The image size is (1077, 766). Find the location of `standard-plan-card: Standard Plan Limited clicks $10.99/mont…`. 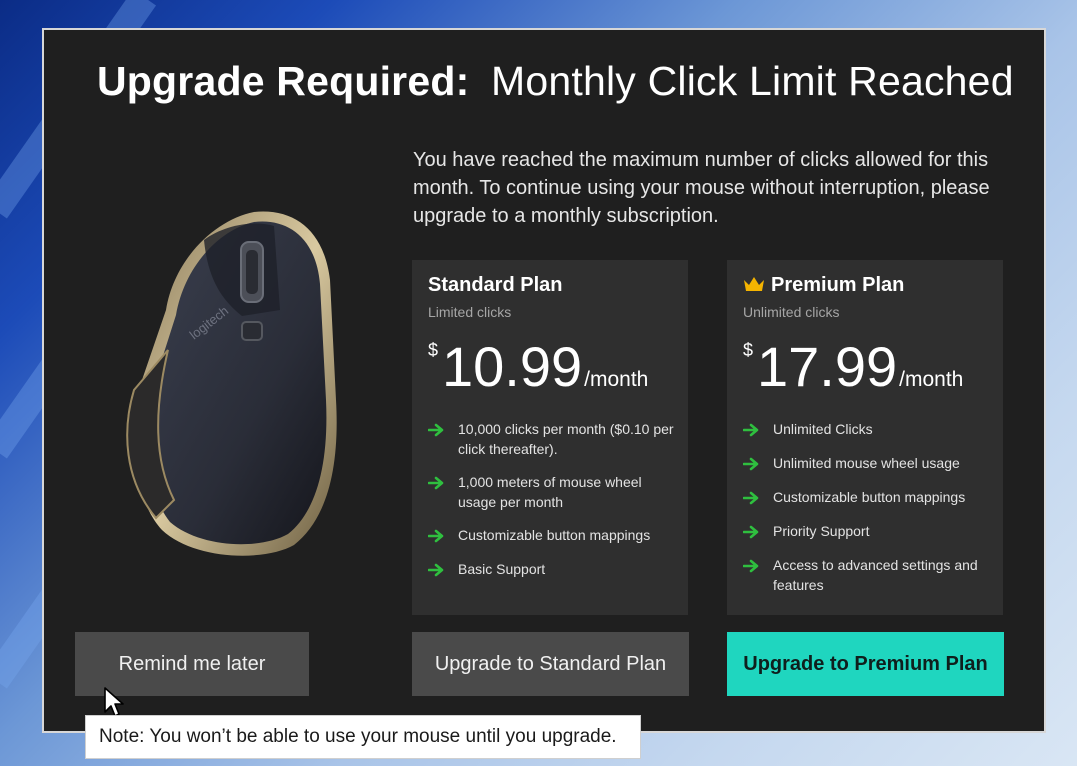

standard-plan-card: Standard Plan Limited clicks $10.99/mont… is located at coordinates (550, 437).